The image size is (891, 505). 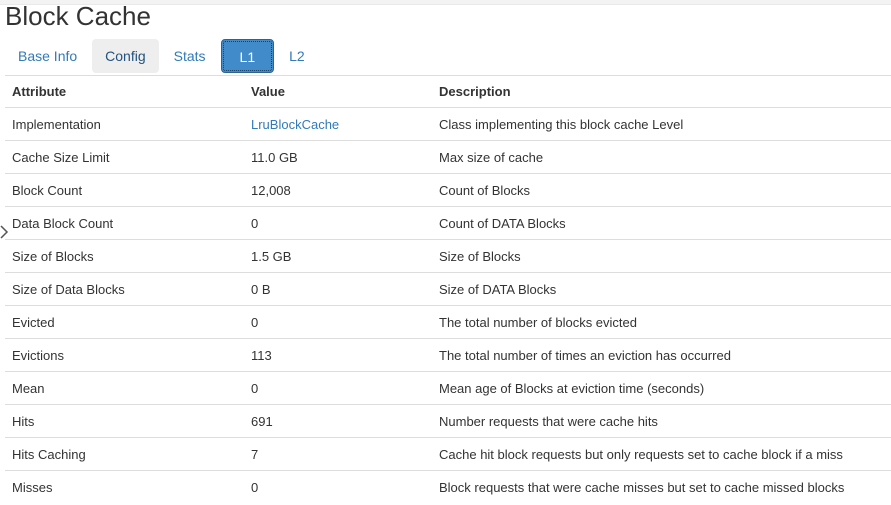 What do you see at coordinates (124, 91) in the screenshot?
I see `header-attribute: Attribute` at bounding box center [124, 91].